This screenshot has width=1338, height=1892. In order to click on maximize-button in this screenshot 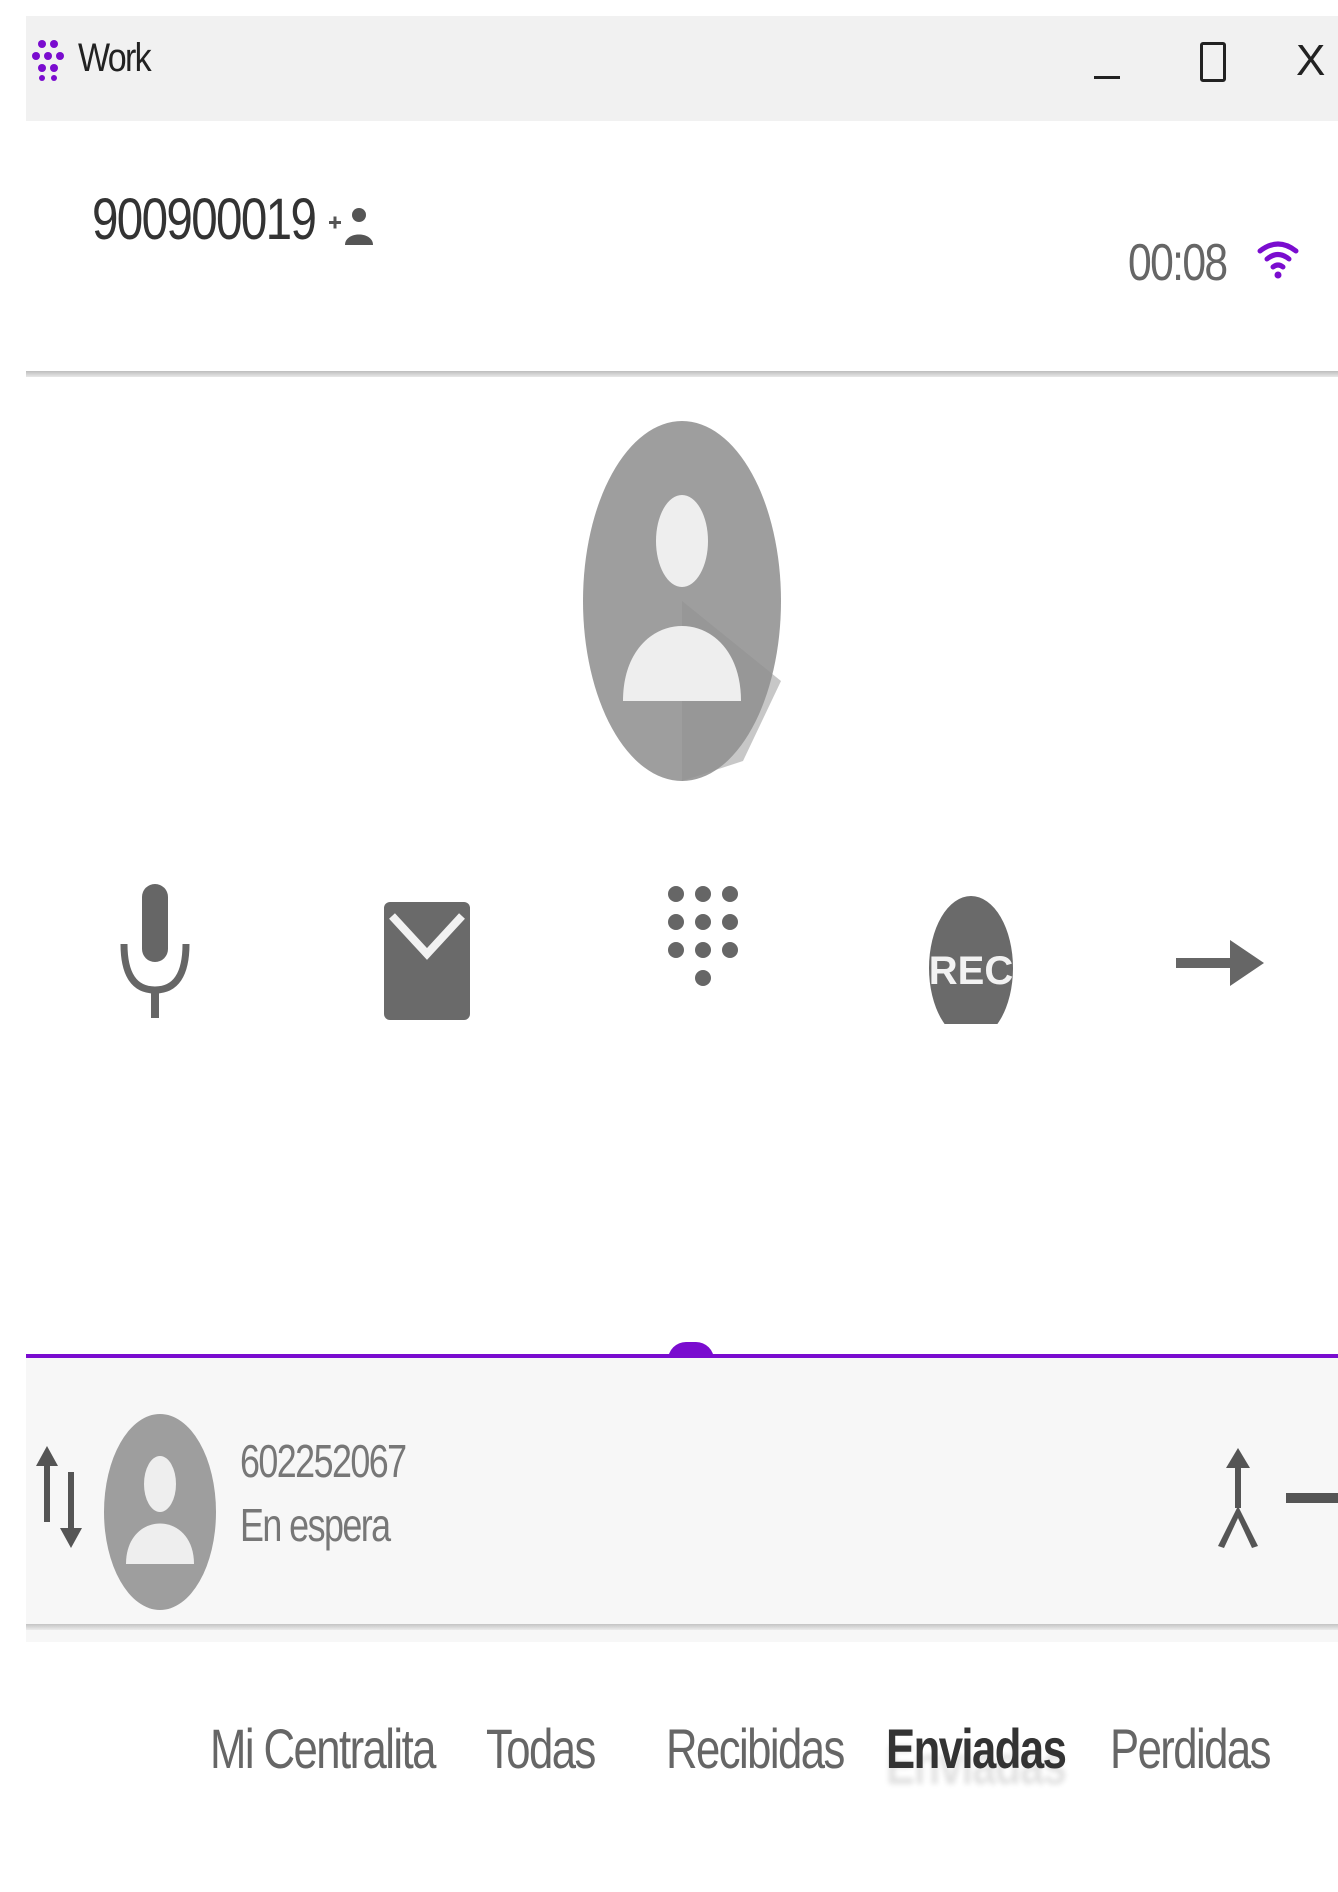, I will do `click(1217, 61)`.